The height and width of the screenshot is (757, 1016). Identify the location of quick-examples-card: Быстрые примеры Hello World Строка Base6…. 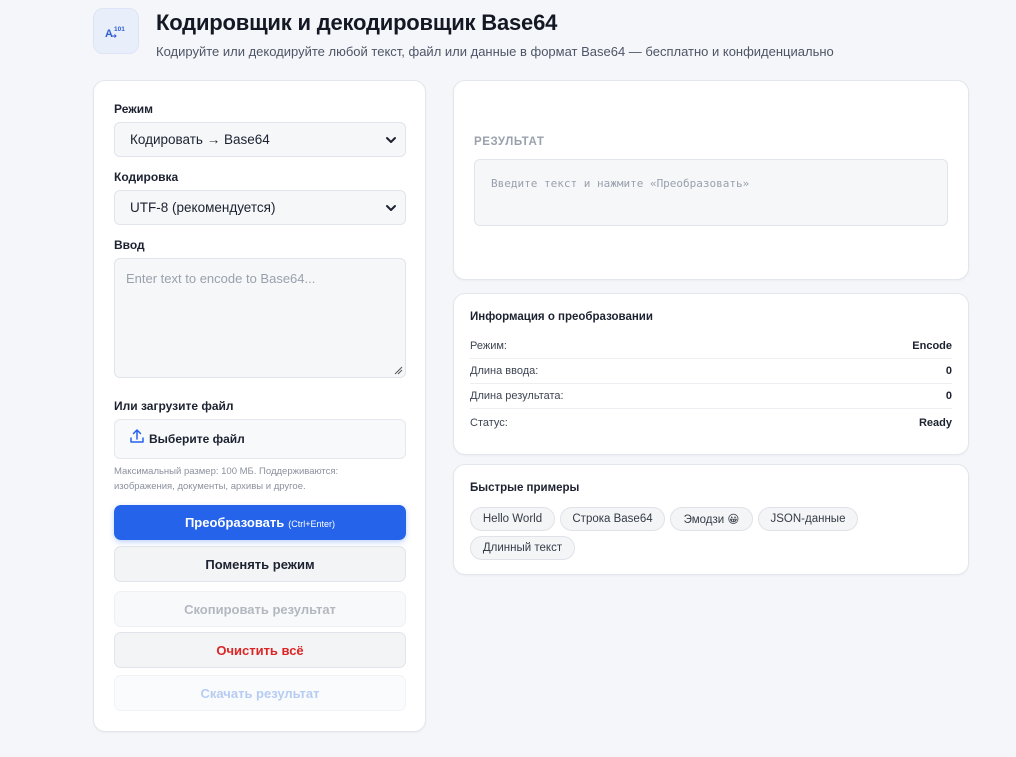
(711, 519).